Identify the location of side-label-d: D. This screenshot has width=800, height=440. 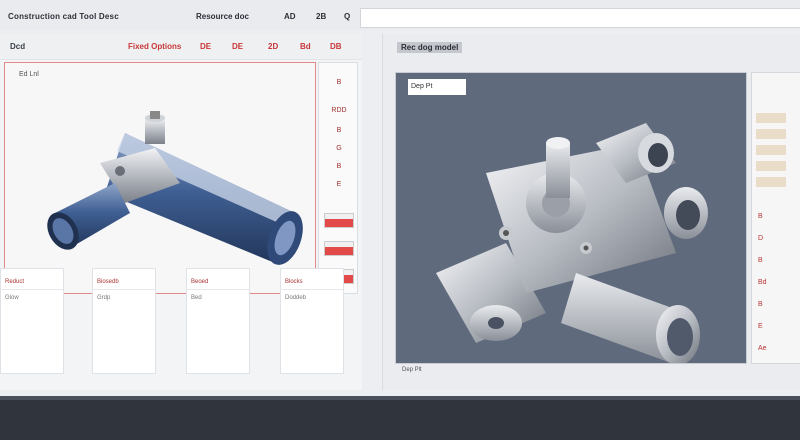
(761, 238).